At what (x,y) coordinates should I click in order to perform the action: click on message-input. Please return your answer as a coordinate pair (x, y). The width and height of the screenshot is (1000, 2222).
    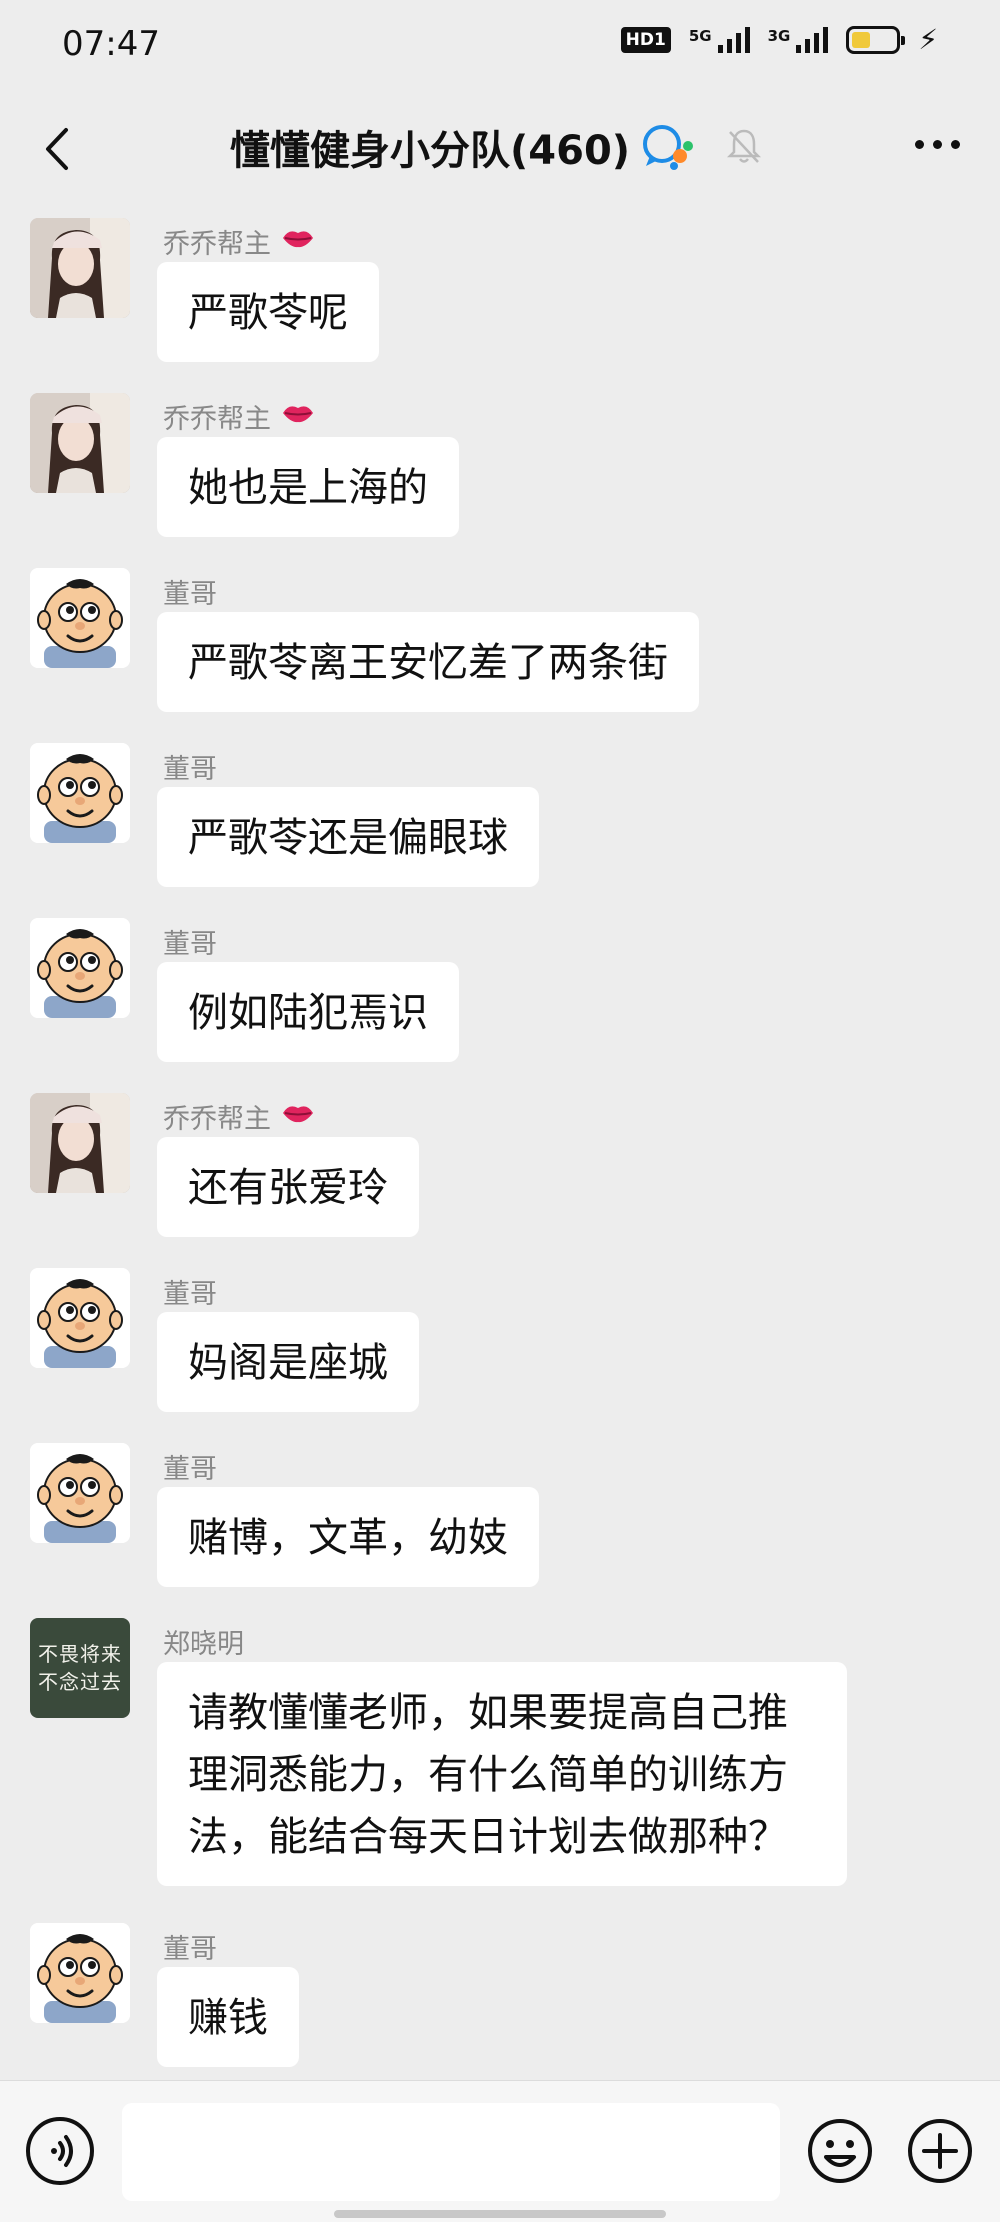
    Looking at the image, I should click on (451, 2152).